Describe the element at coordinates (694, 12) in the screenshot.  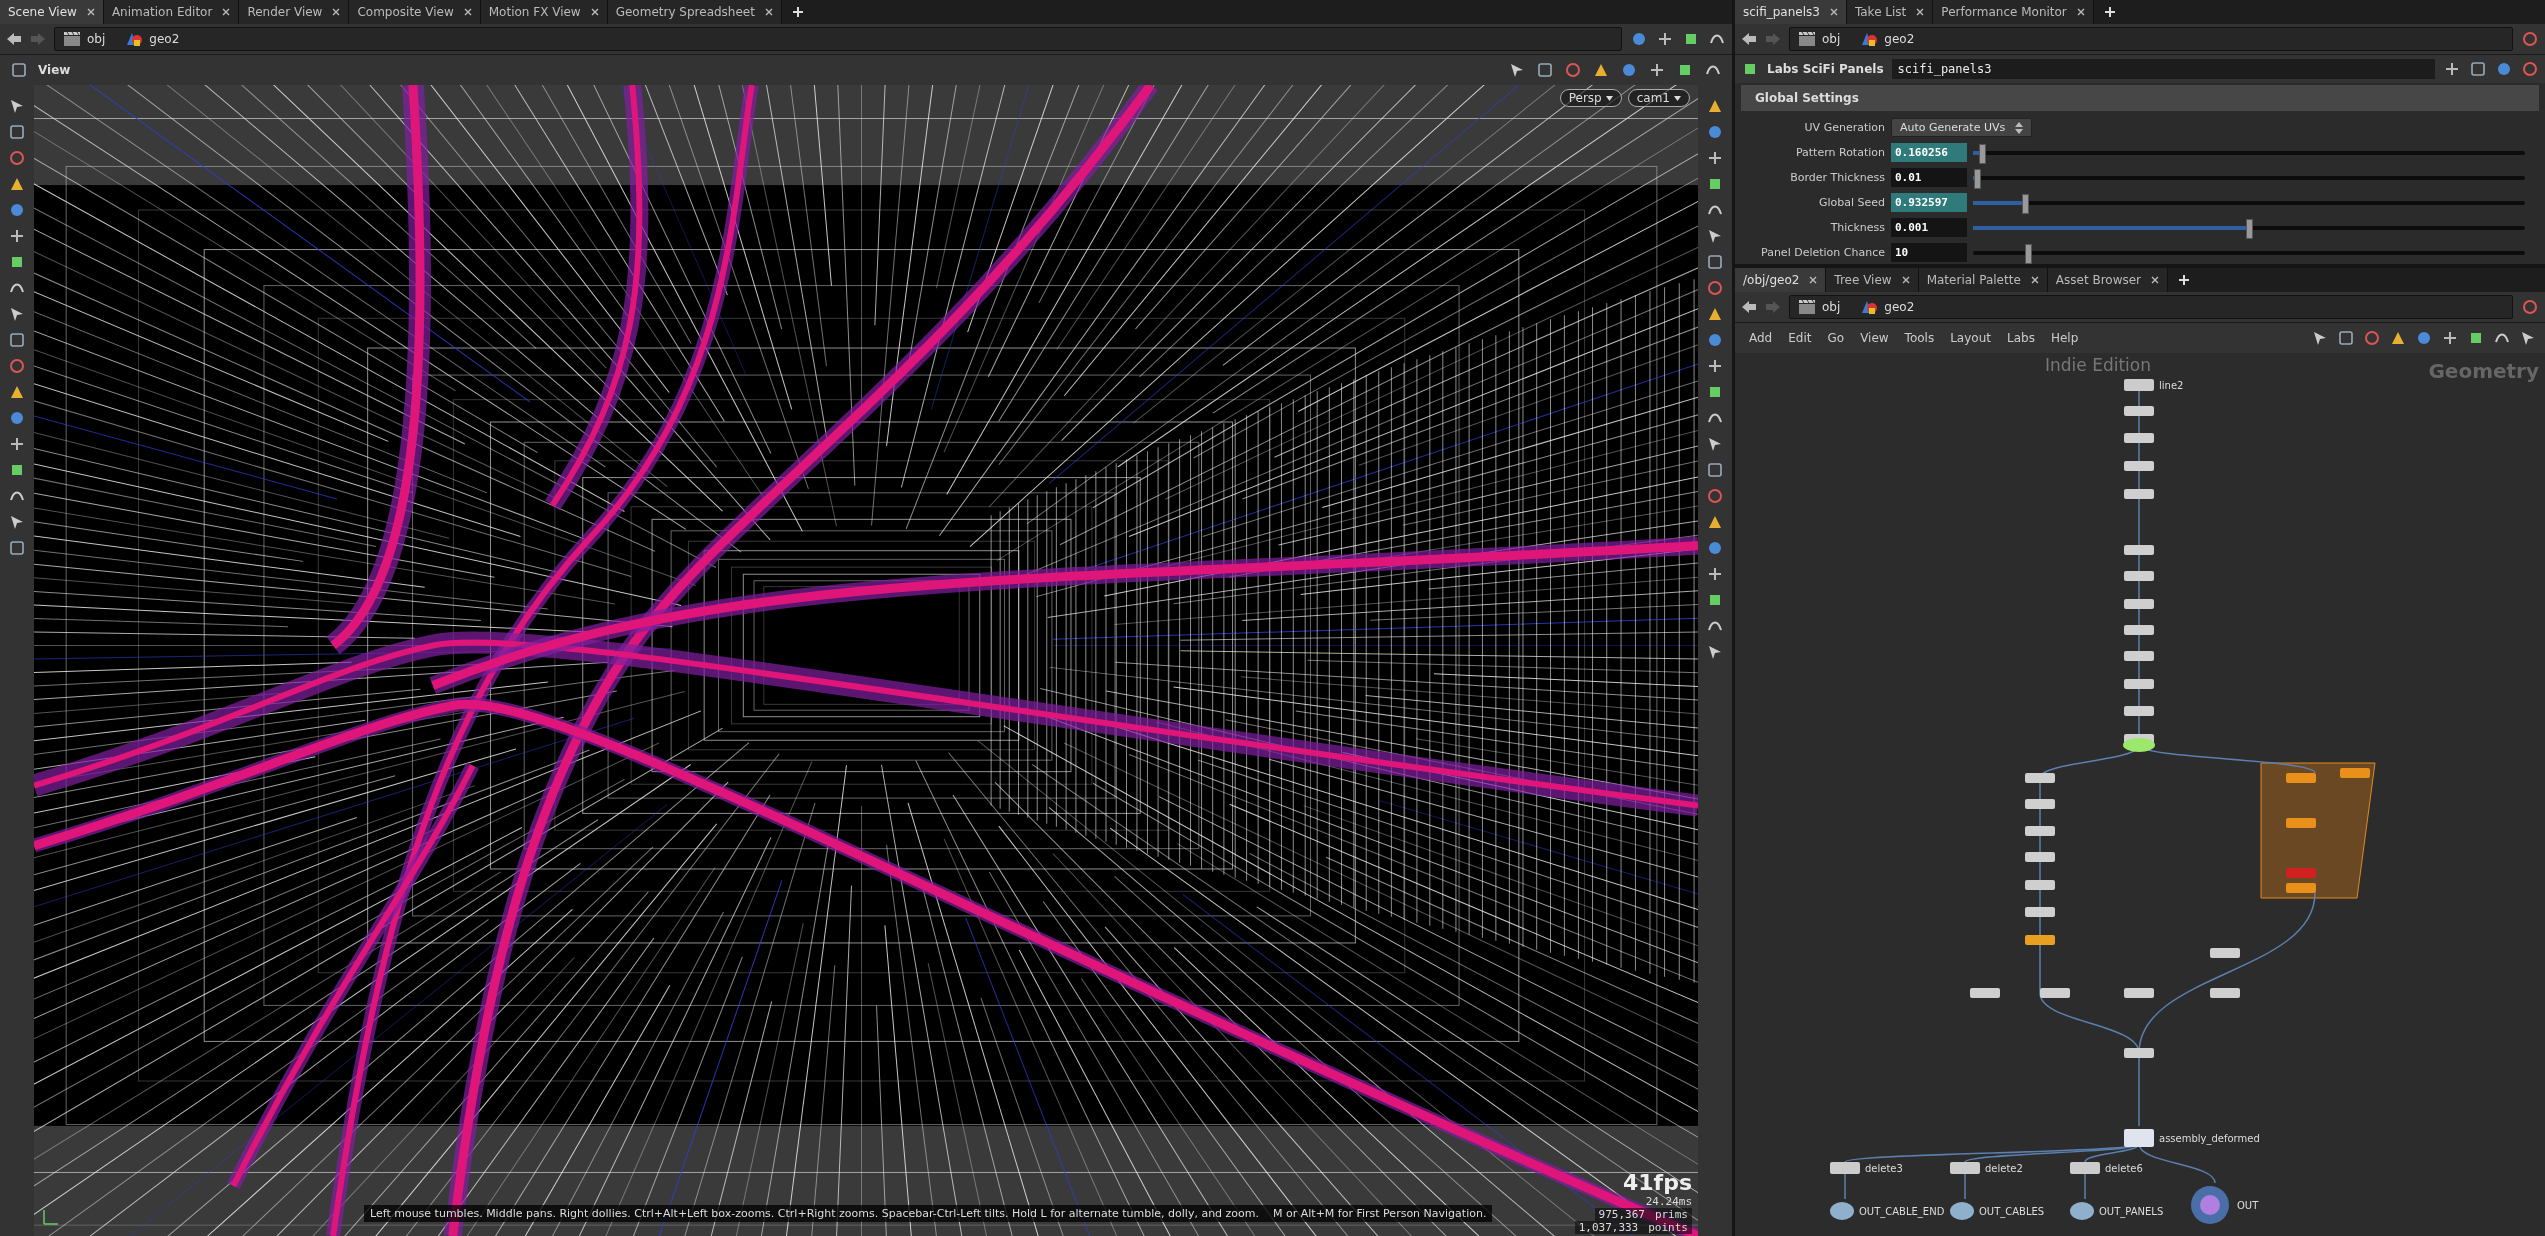
I see `pane-tab: Geometry Spreadsheet` at that location.